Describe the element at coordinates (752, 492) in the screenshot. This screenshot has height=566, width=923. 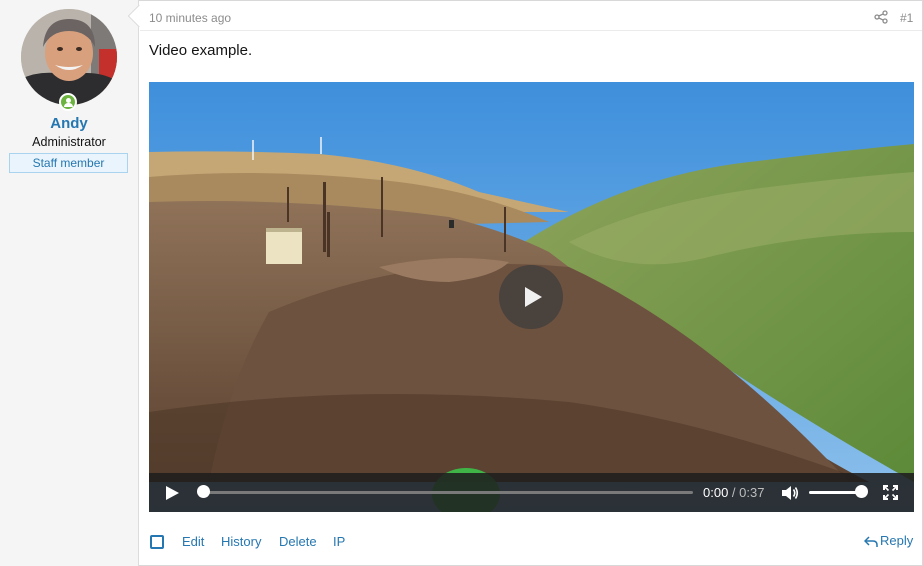
I see `duration: 0:37` at that location.